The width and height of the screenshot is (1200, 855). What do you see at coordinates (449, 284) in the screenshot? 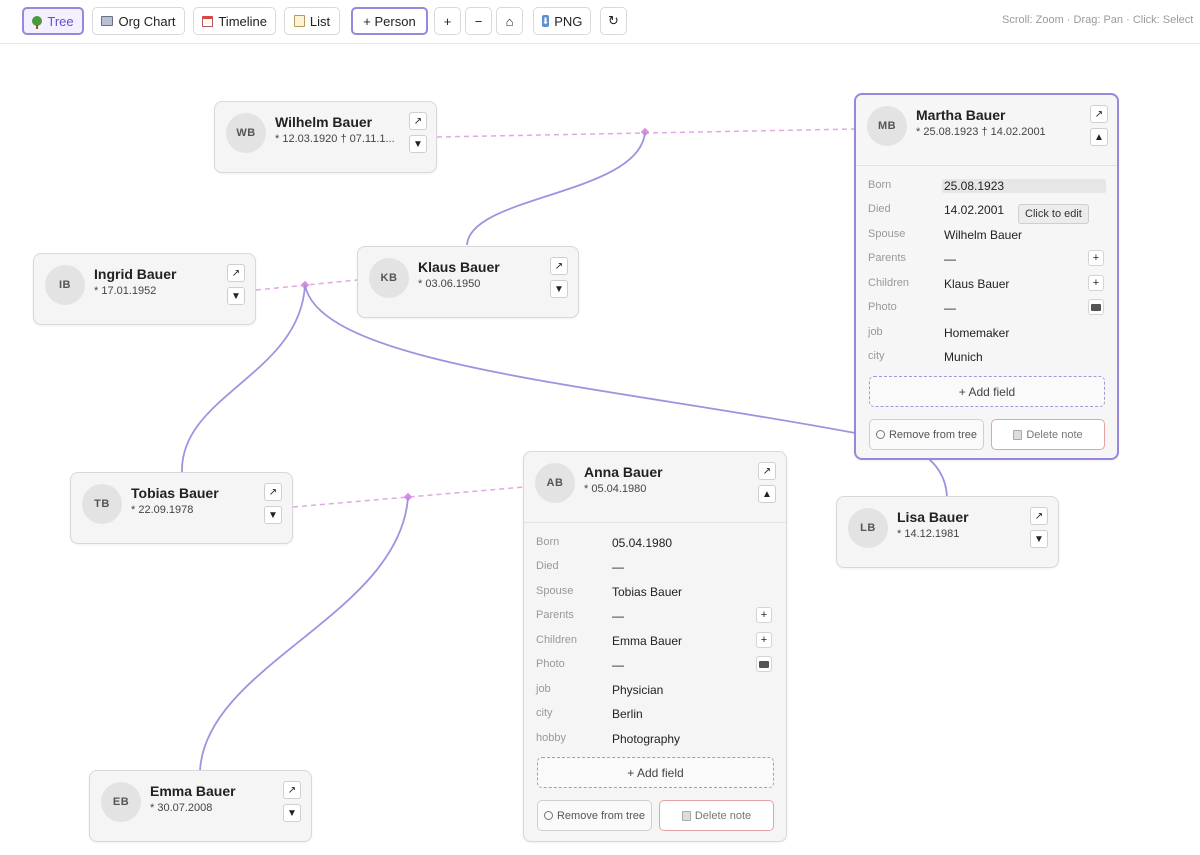
I see `person-dates: * 03.06.1950` at bounding box center [449, 284].